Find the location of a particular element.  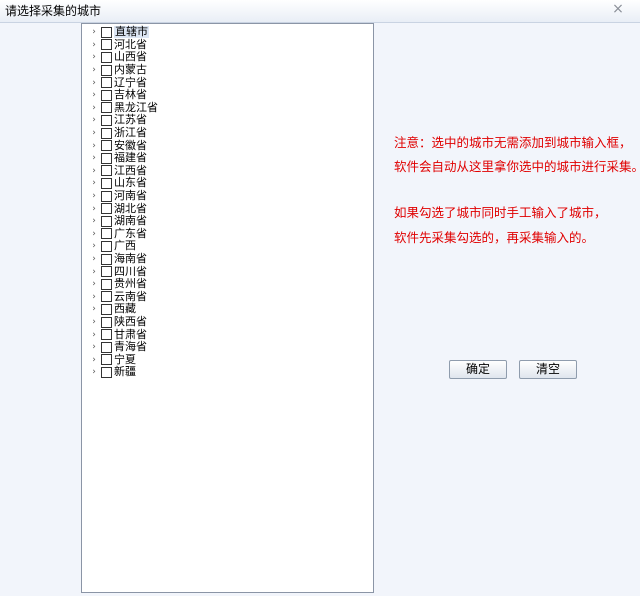

tree-item: › 江西省 is located at coordinates (118, 171).